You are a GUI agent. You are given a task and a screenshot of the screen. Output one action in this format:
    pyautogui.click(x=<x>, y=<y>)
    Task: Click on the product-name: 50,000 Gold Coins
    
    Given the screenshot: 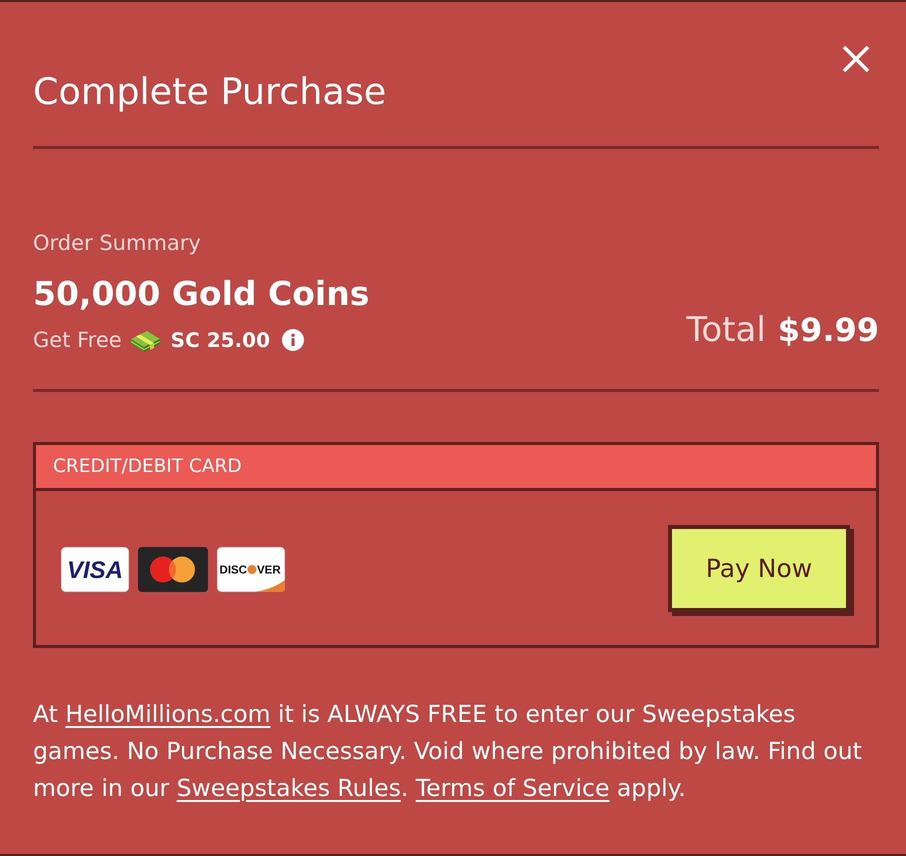 What is the action you would take?
    pyautogui.click(x=201, y=294)
    